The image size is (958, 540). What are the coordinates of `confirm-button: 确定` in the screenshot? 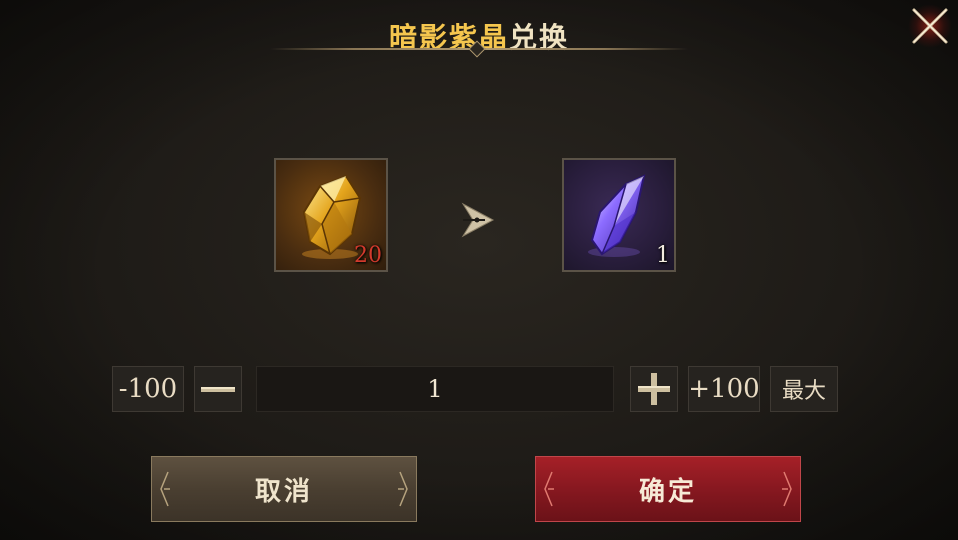 It's located at (668, 489).